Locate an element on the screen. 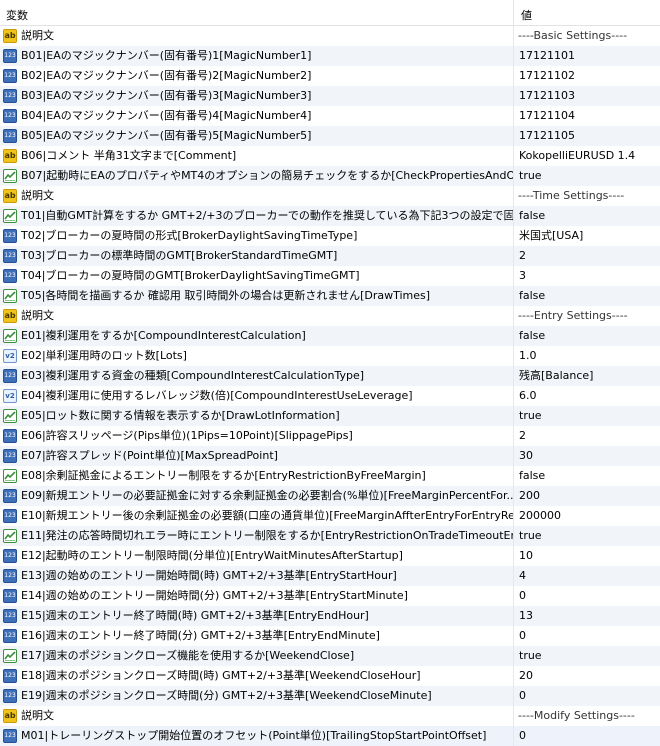 The width and height of the screenshot is (660, 746). parameter-value: 3 is located at coordinates (522, 276).